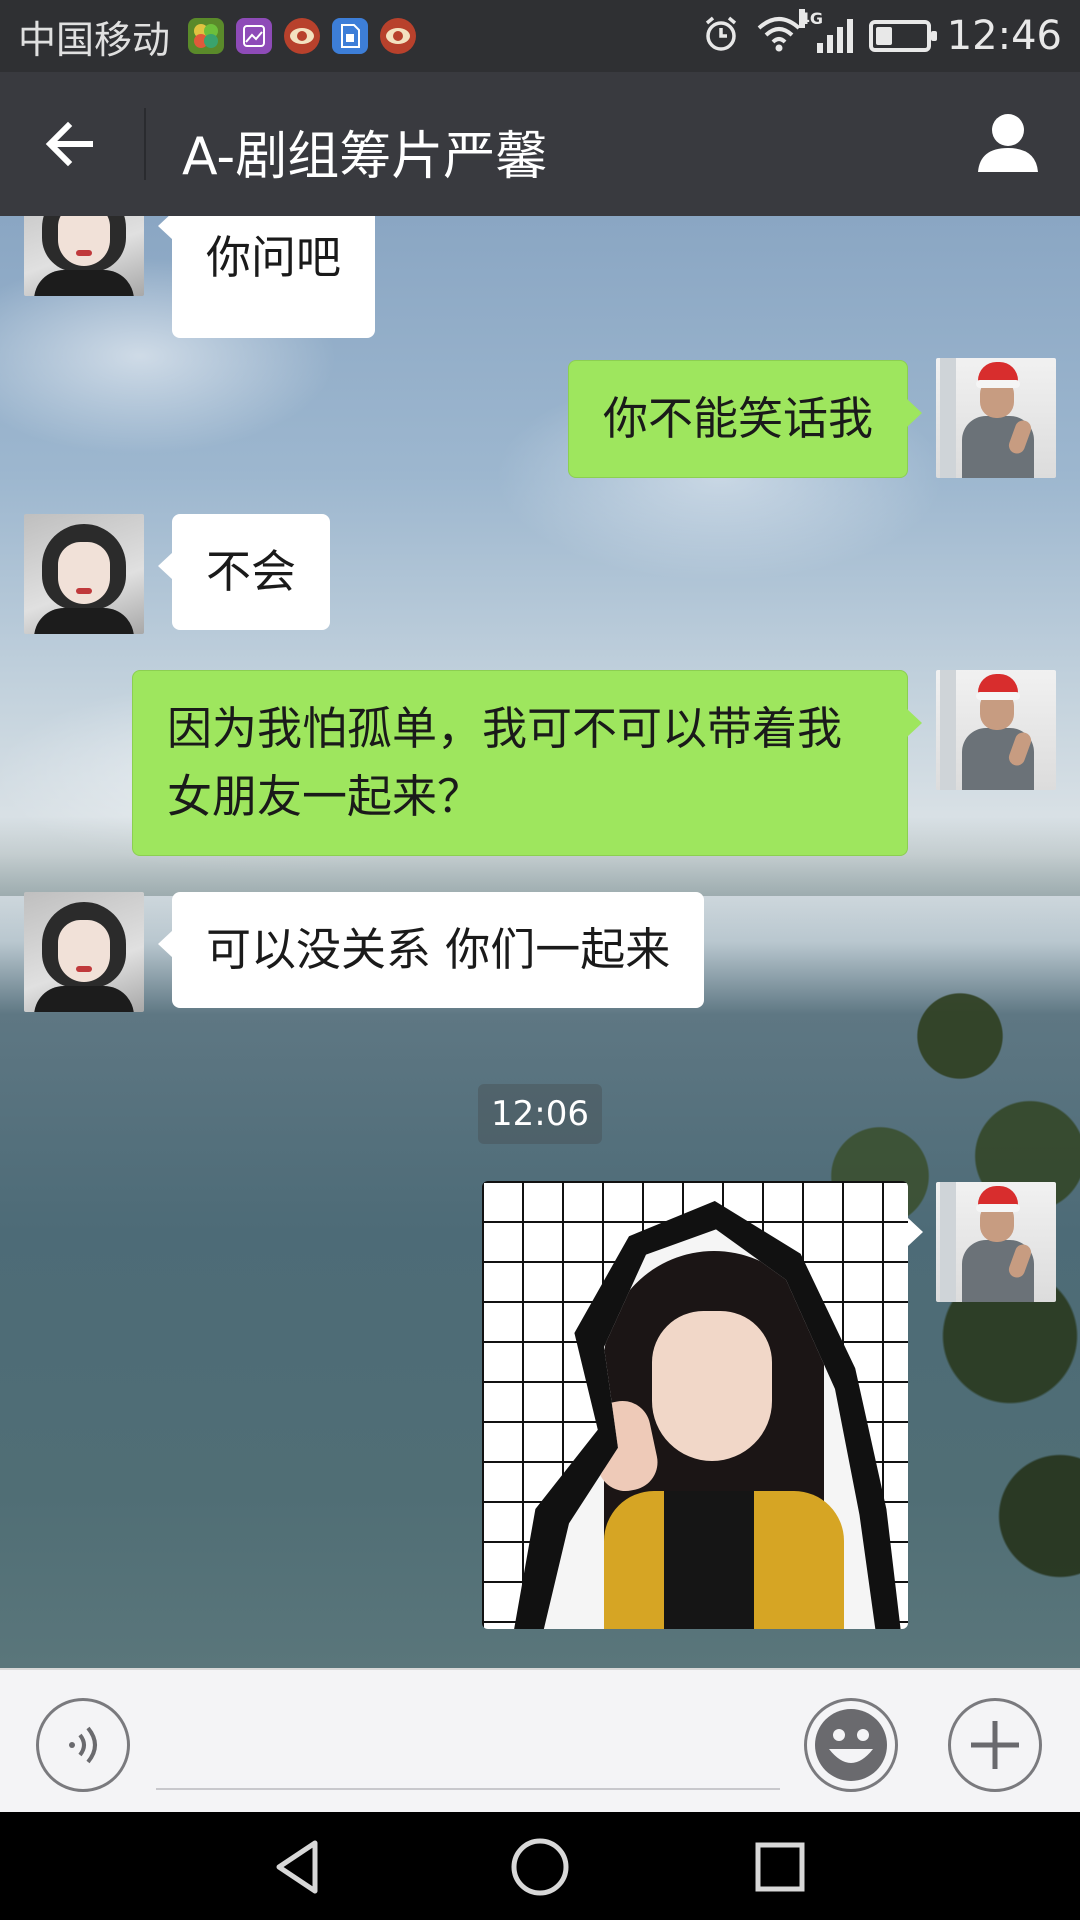  I want to click on chat-header: A-剧组筹片严馨, so click(540, 144).